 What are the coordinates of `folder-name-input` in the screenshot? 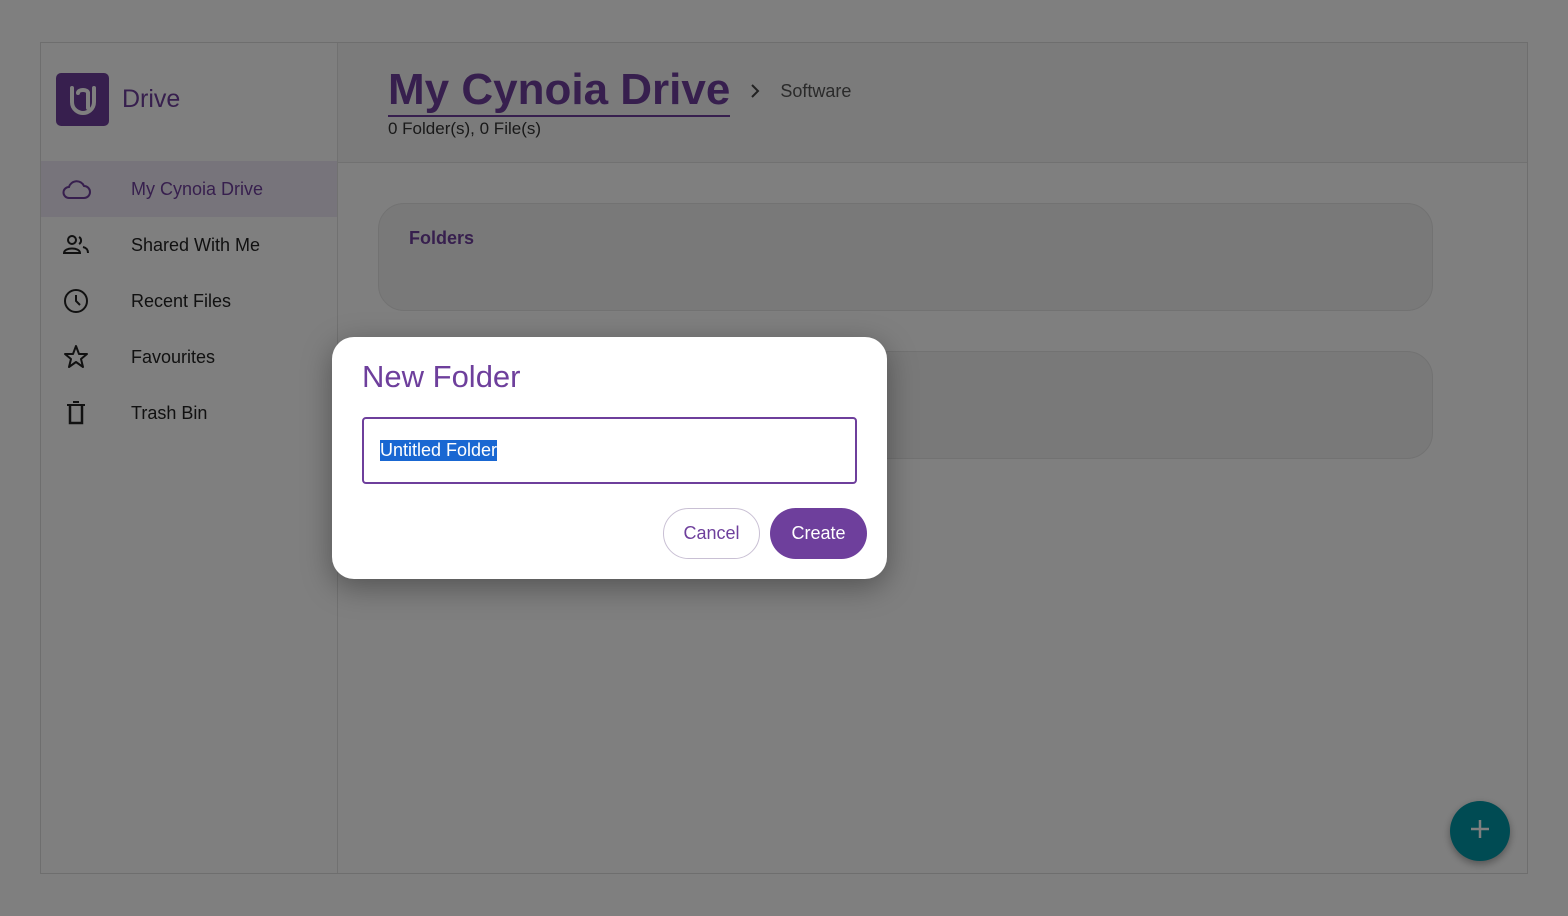 It's located at (609, 450).